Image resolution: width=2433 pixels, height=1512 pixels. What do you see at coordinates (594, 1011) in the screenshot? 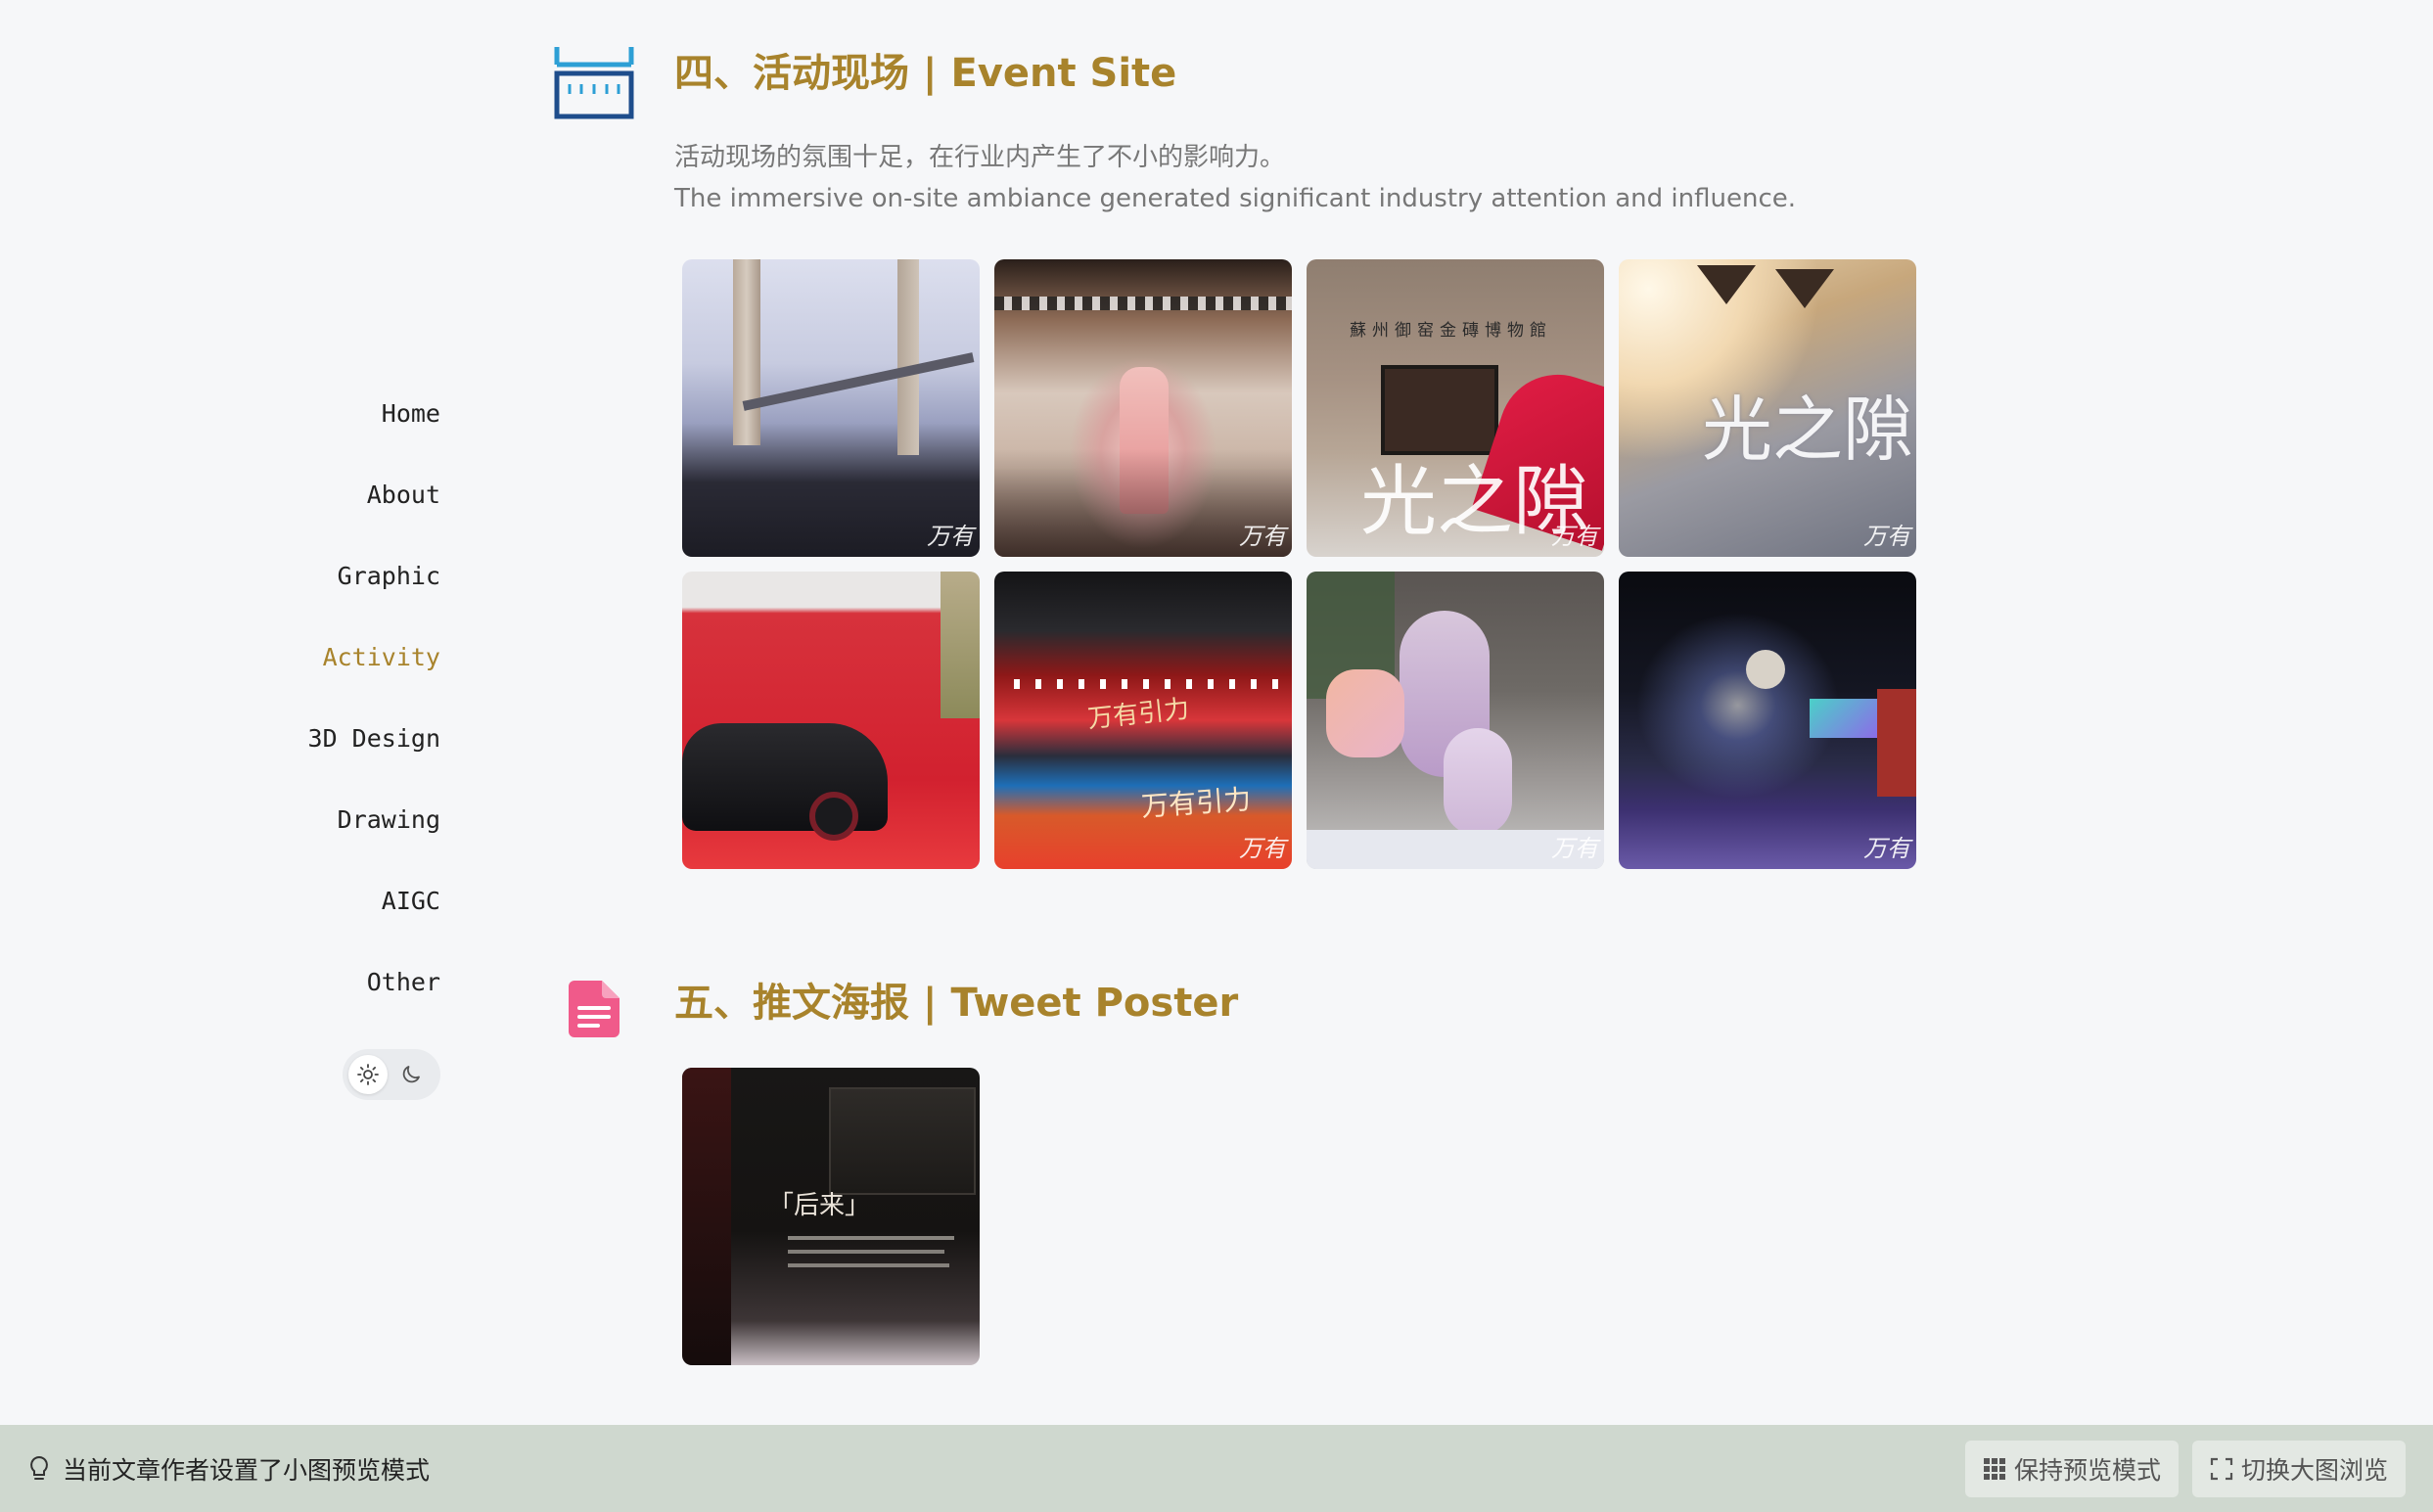
I see `document-icon` at bounding box center [594, 1011].